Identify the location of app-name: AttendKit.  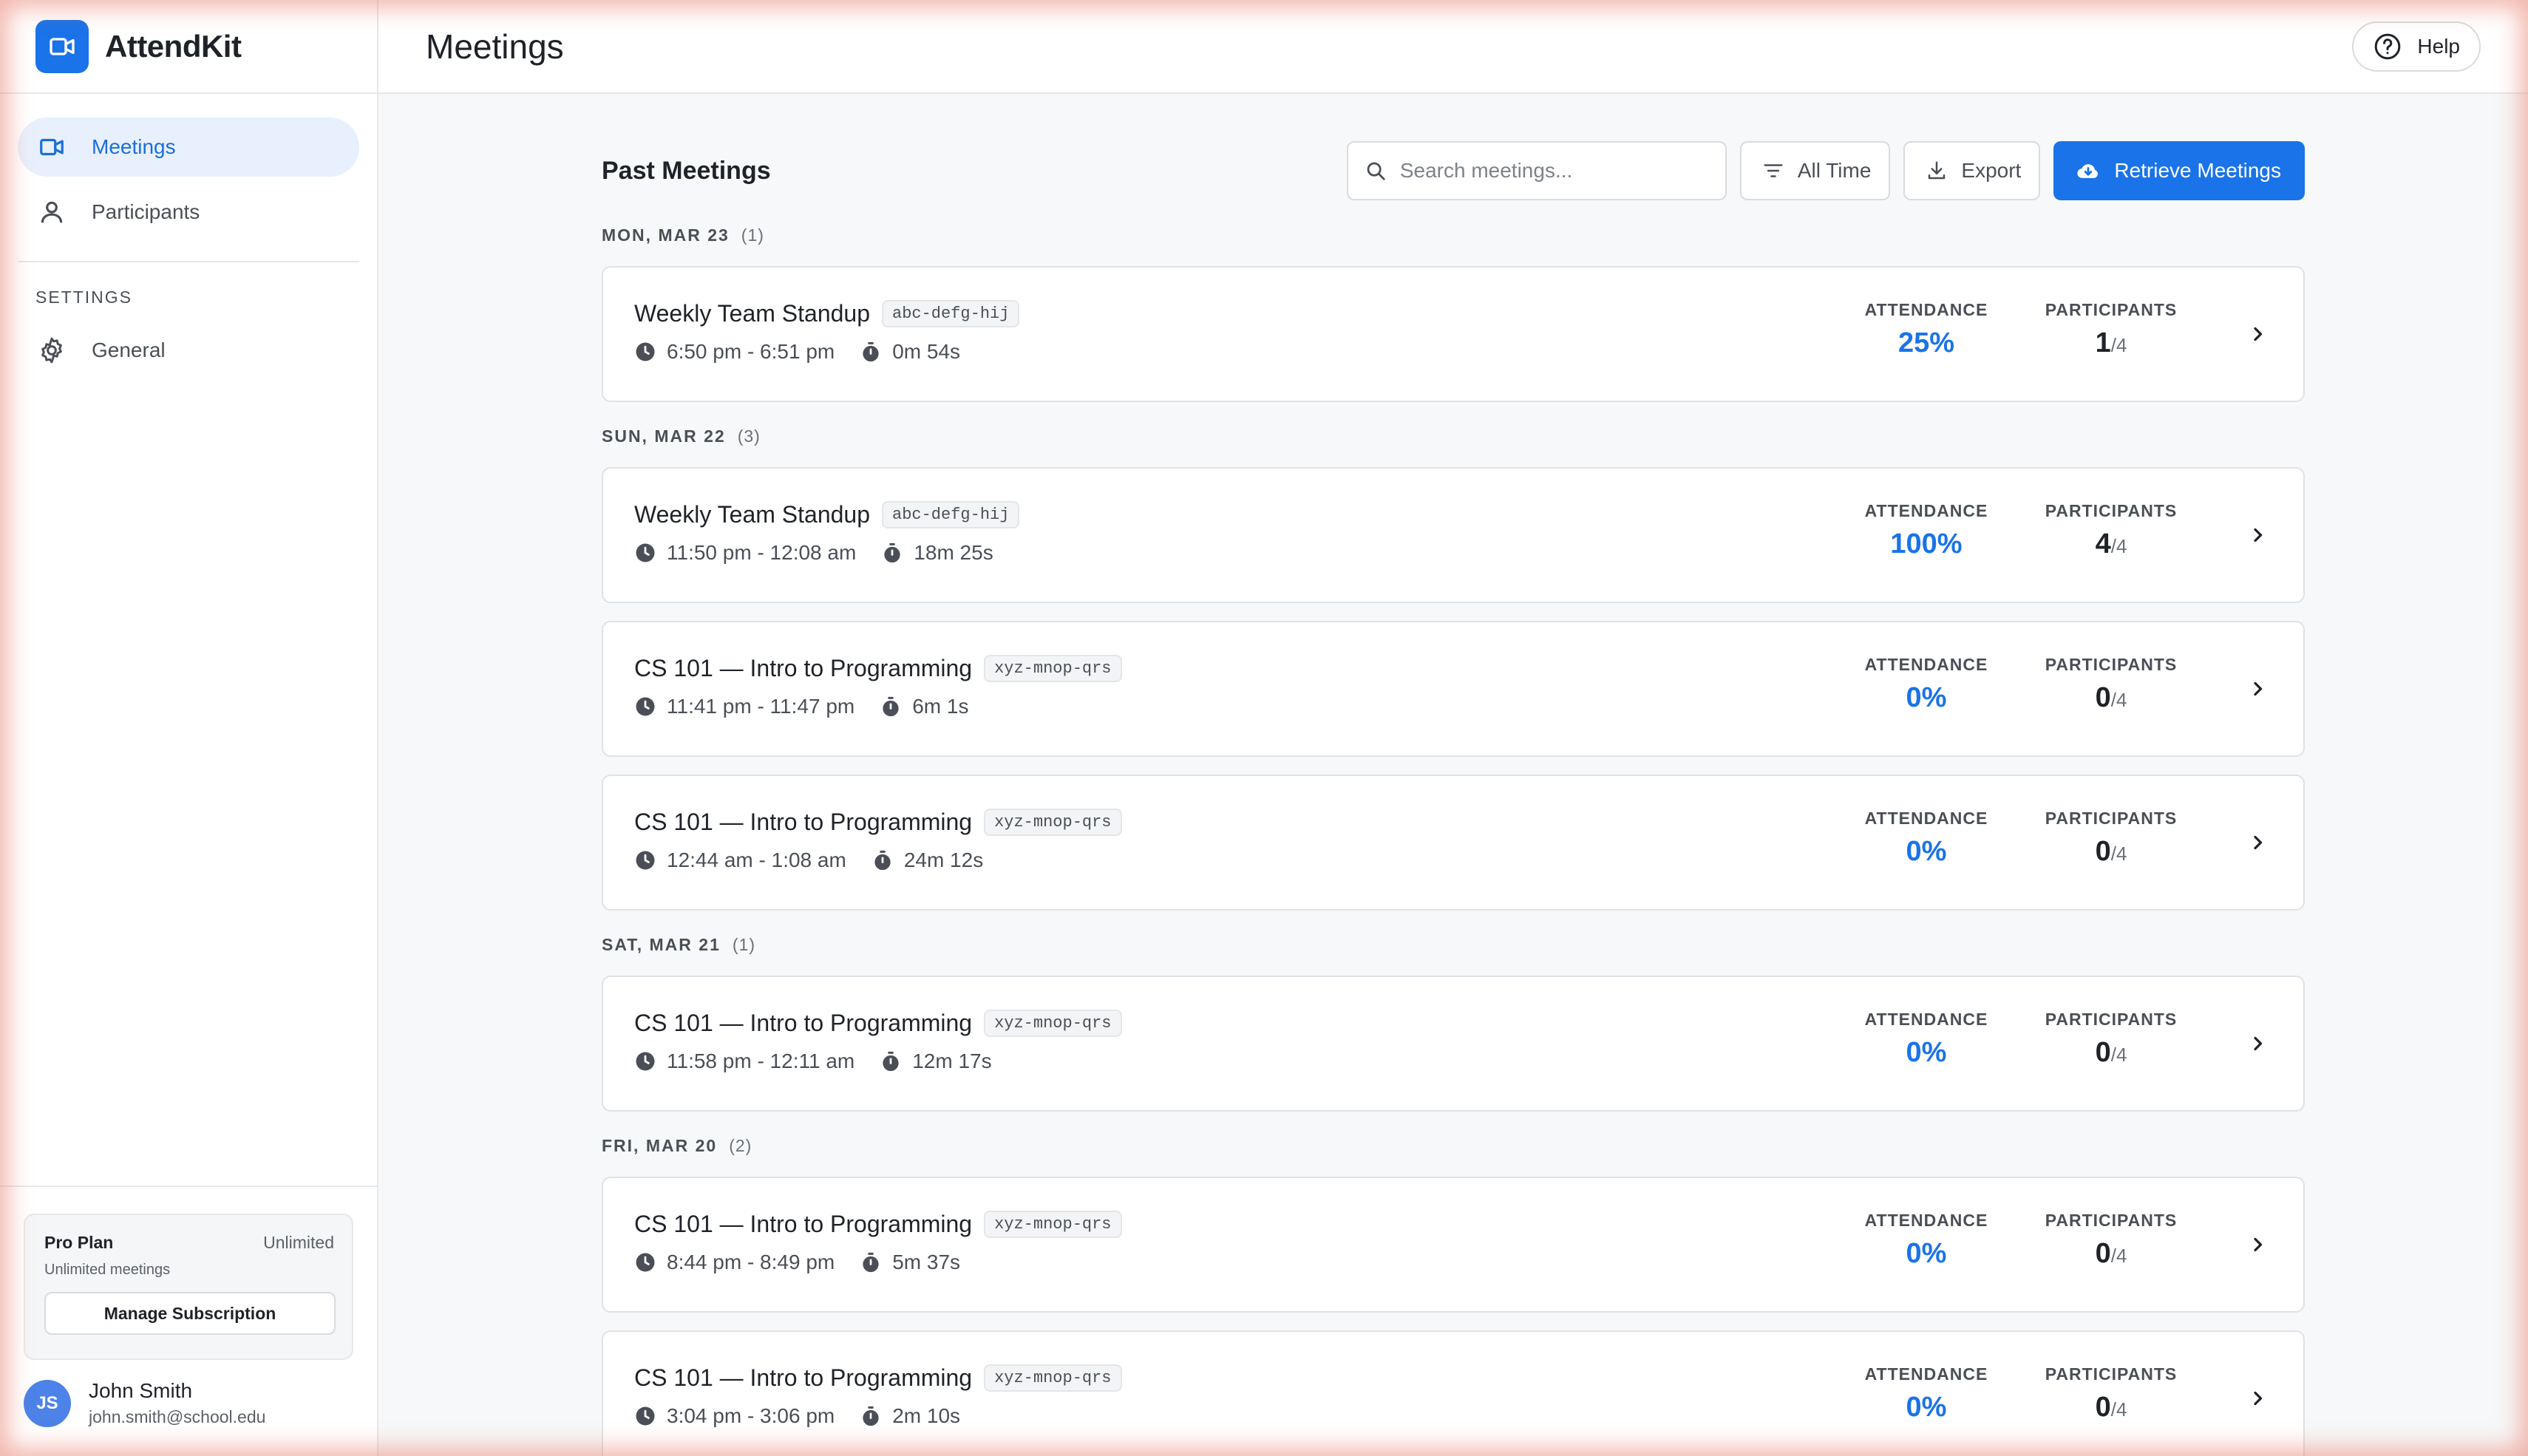
(174, 46).